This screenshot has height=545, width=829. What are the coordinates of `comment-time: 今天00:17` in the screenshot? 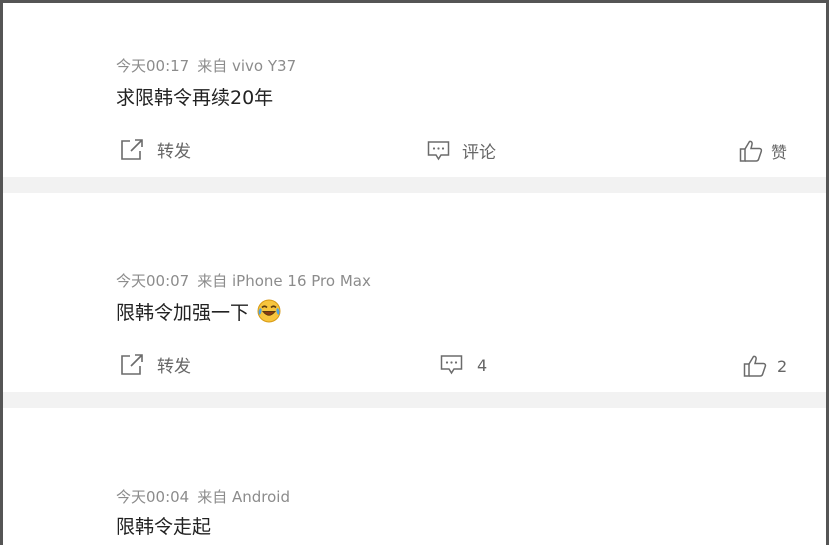 It's located at (153, 66).